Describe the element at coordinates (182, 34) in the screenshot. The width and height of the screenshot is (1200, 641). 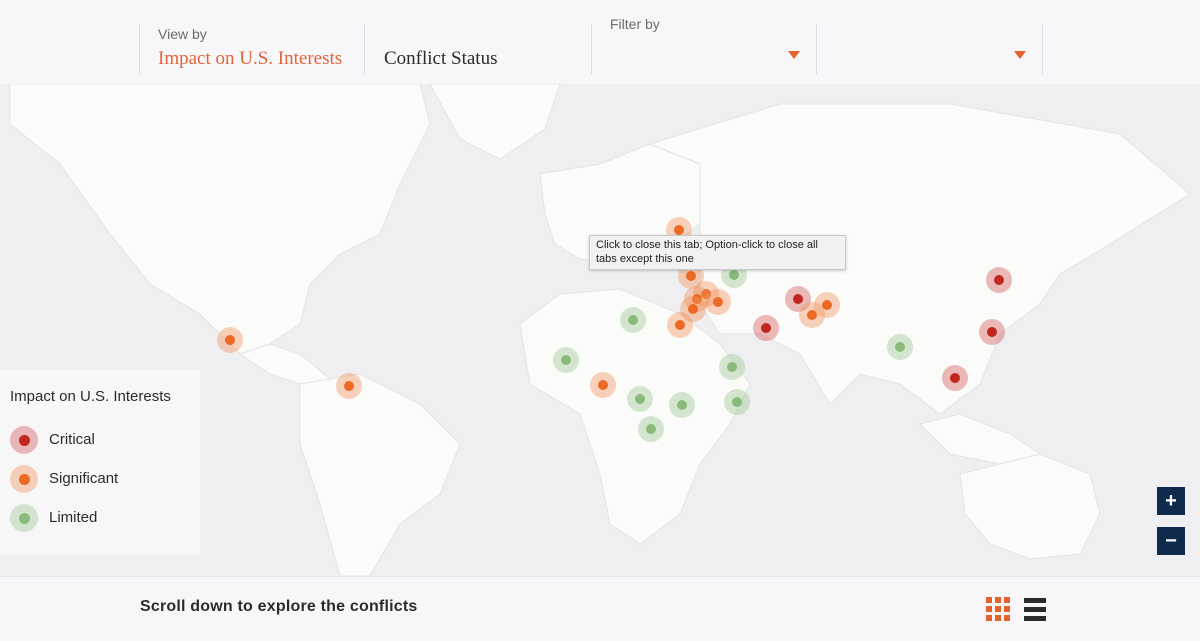
I see `view-by-label: View by` at that location.